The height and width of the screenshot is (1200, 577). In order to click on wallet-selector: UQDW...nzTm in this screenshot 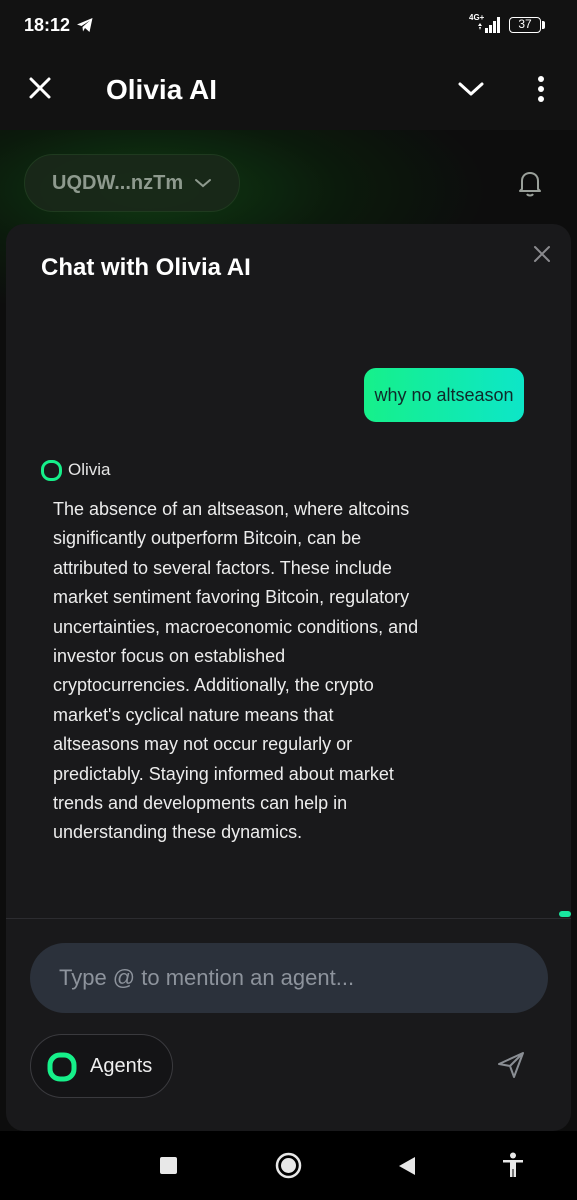, I will do `click(132, 183)`.